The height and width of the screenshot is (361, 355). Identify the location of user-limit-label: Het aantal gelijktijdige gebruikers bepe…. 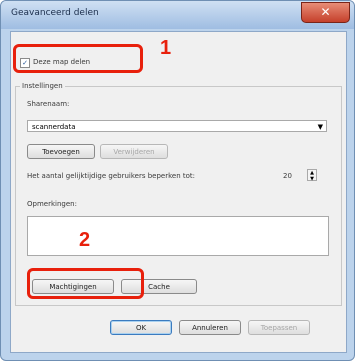
(111, 176).